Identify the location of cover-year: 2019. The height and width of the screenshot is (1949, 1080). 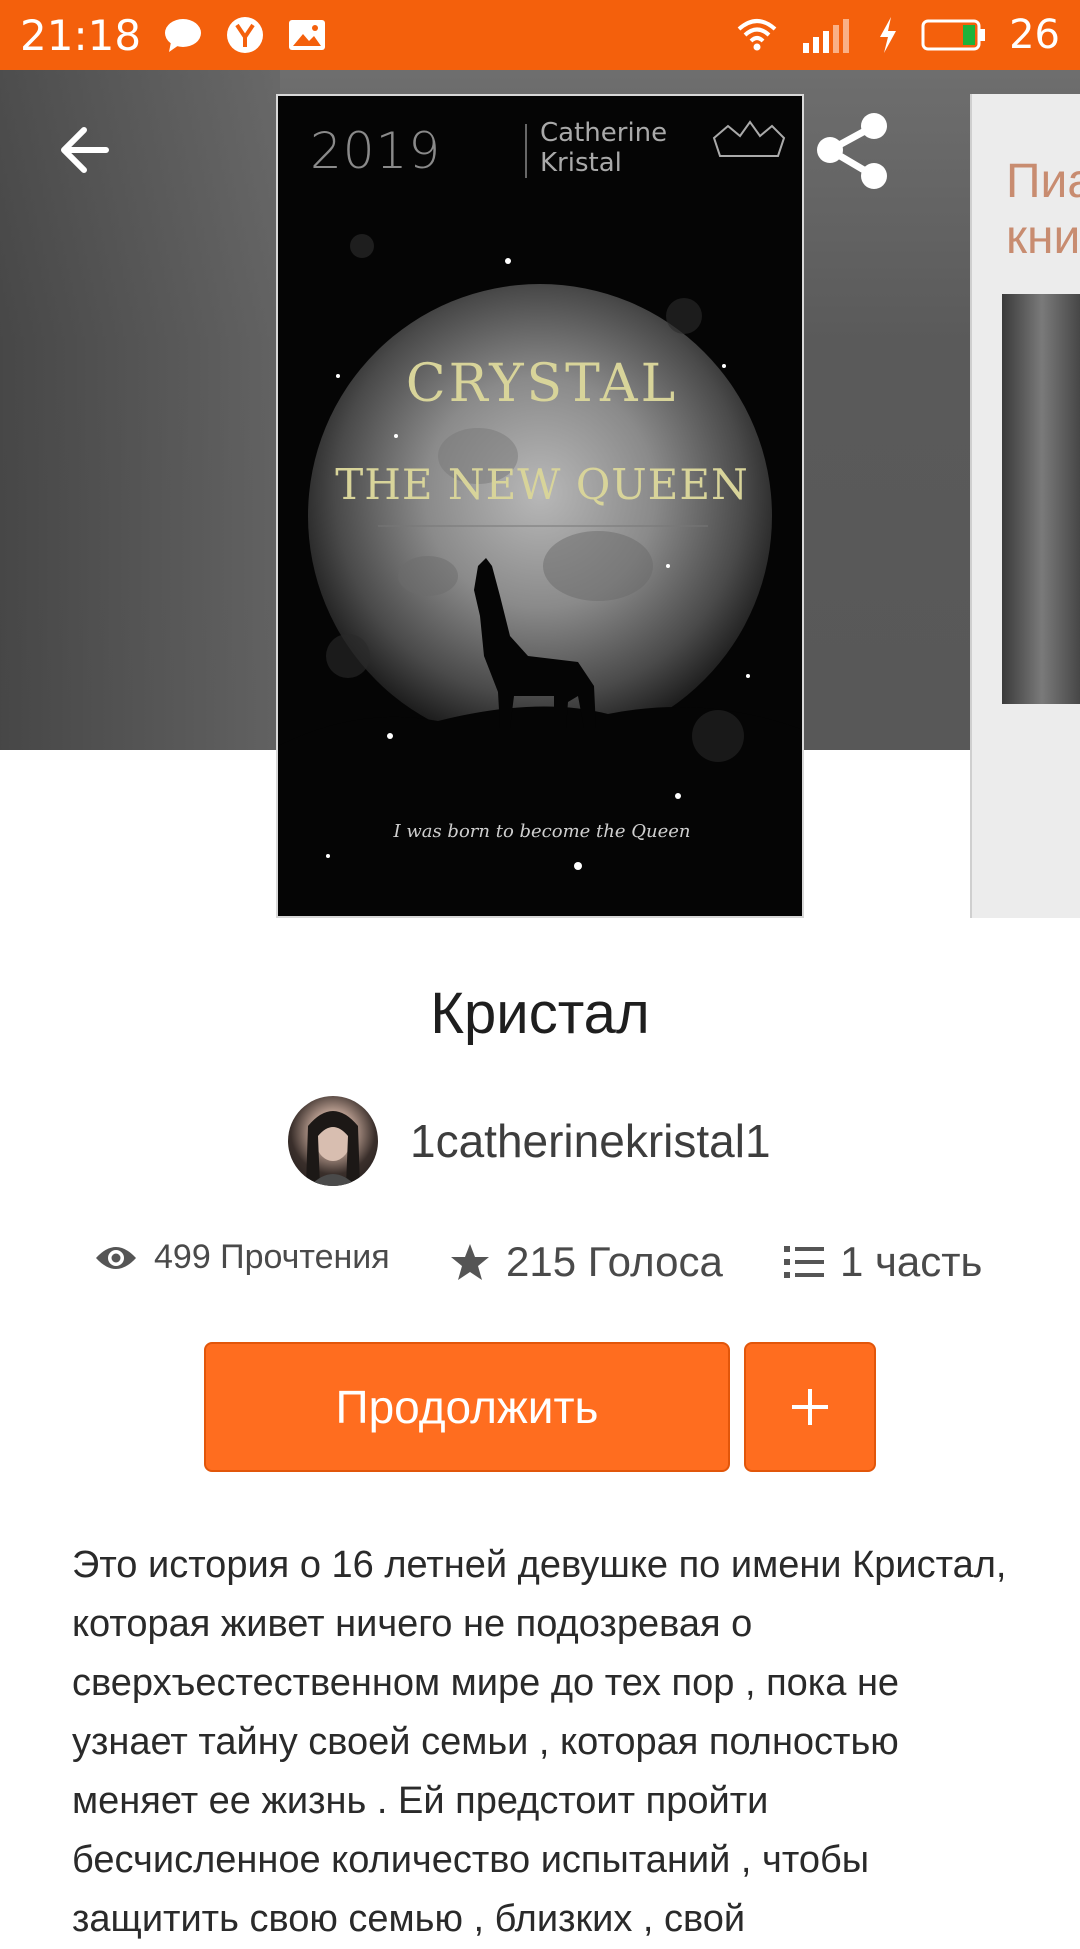
(376, 151).